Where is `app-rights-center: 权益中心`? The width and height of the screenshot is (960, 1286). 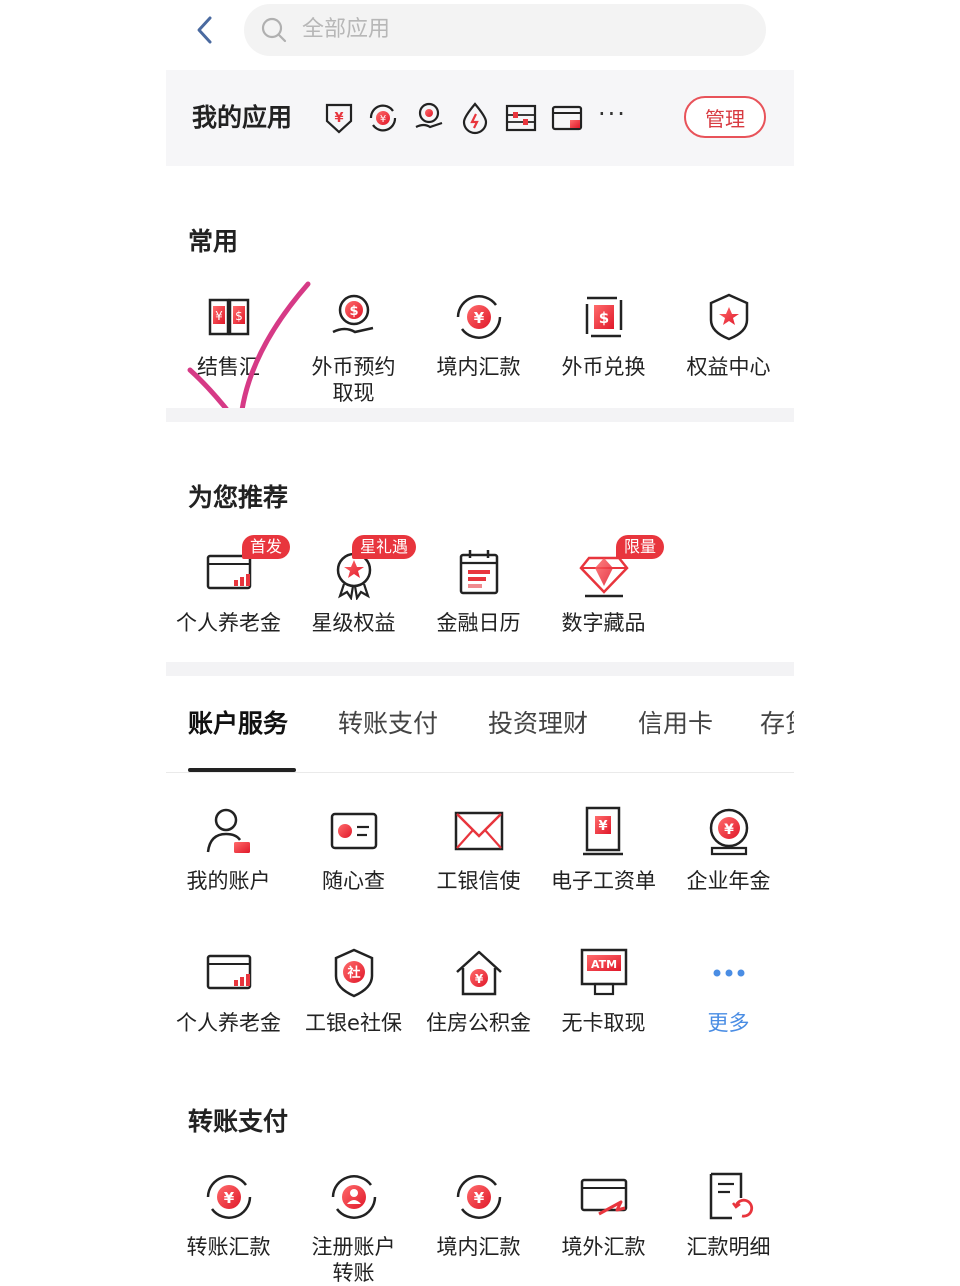 app-rights-center: 权益中心 is located at coordinates (728, 335).